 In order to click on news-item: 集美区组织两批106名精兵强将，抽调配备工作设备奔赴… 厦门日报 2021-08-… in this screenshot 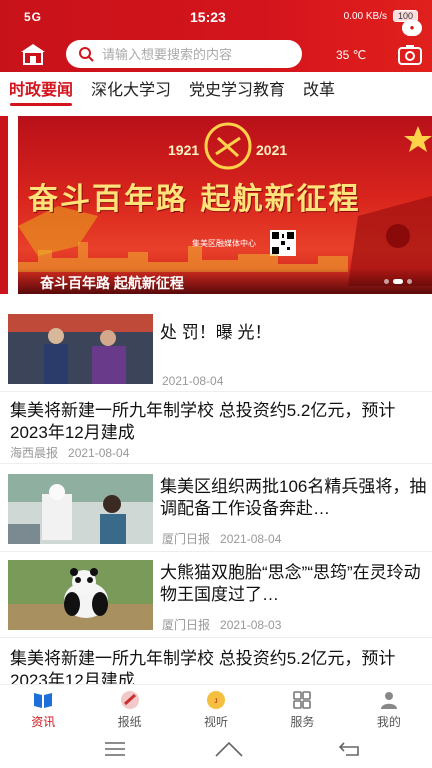, I will do `click(216, 512)`.